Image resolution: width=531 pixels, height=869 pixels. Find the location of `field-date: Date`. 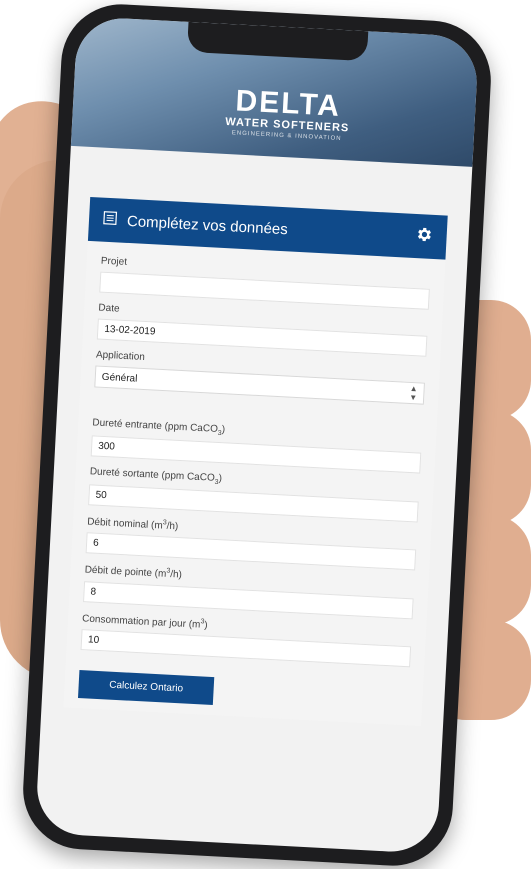

field-date: Date is located at coordinates (262, 330).